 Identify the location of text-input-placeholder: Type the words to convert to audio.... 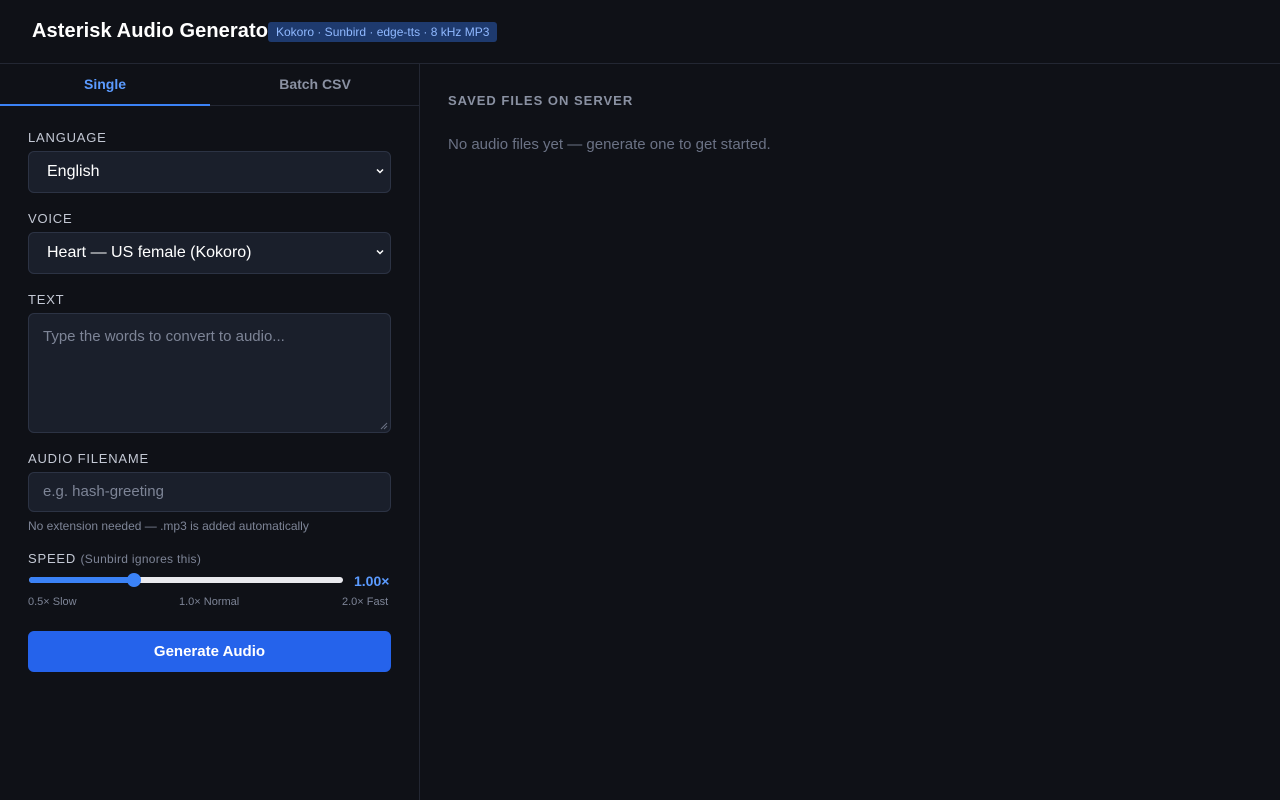
(164, 336).